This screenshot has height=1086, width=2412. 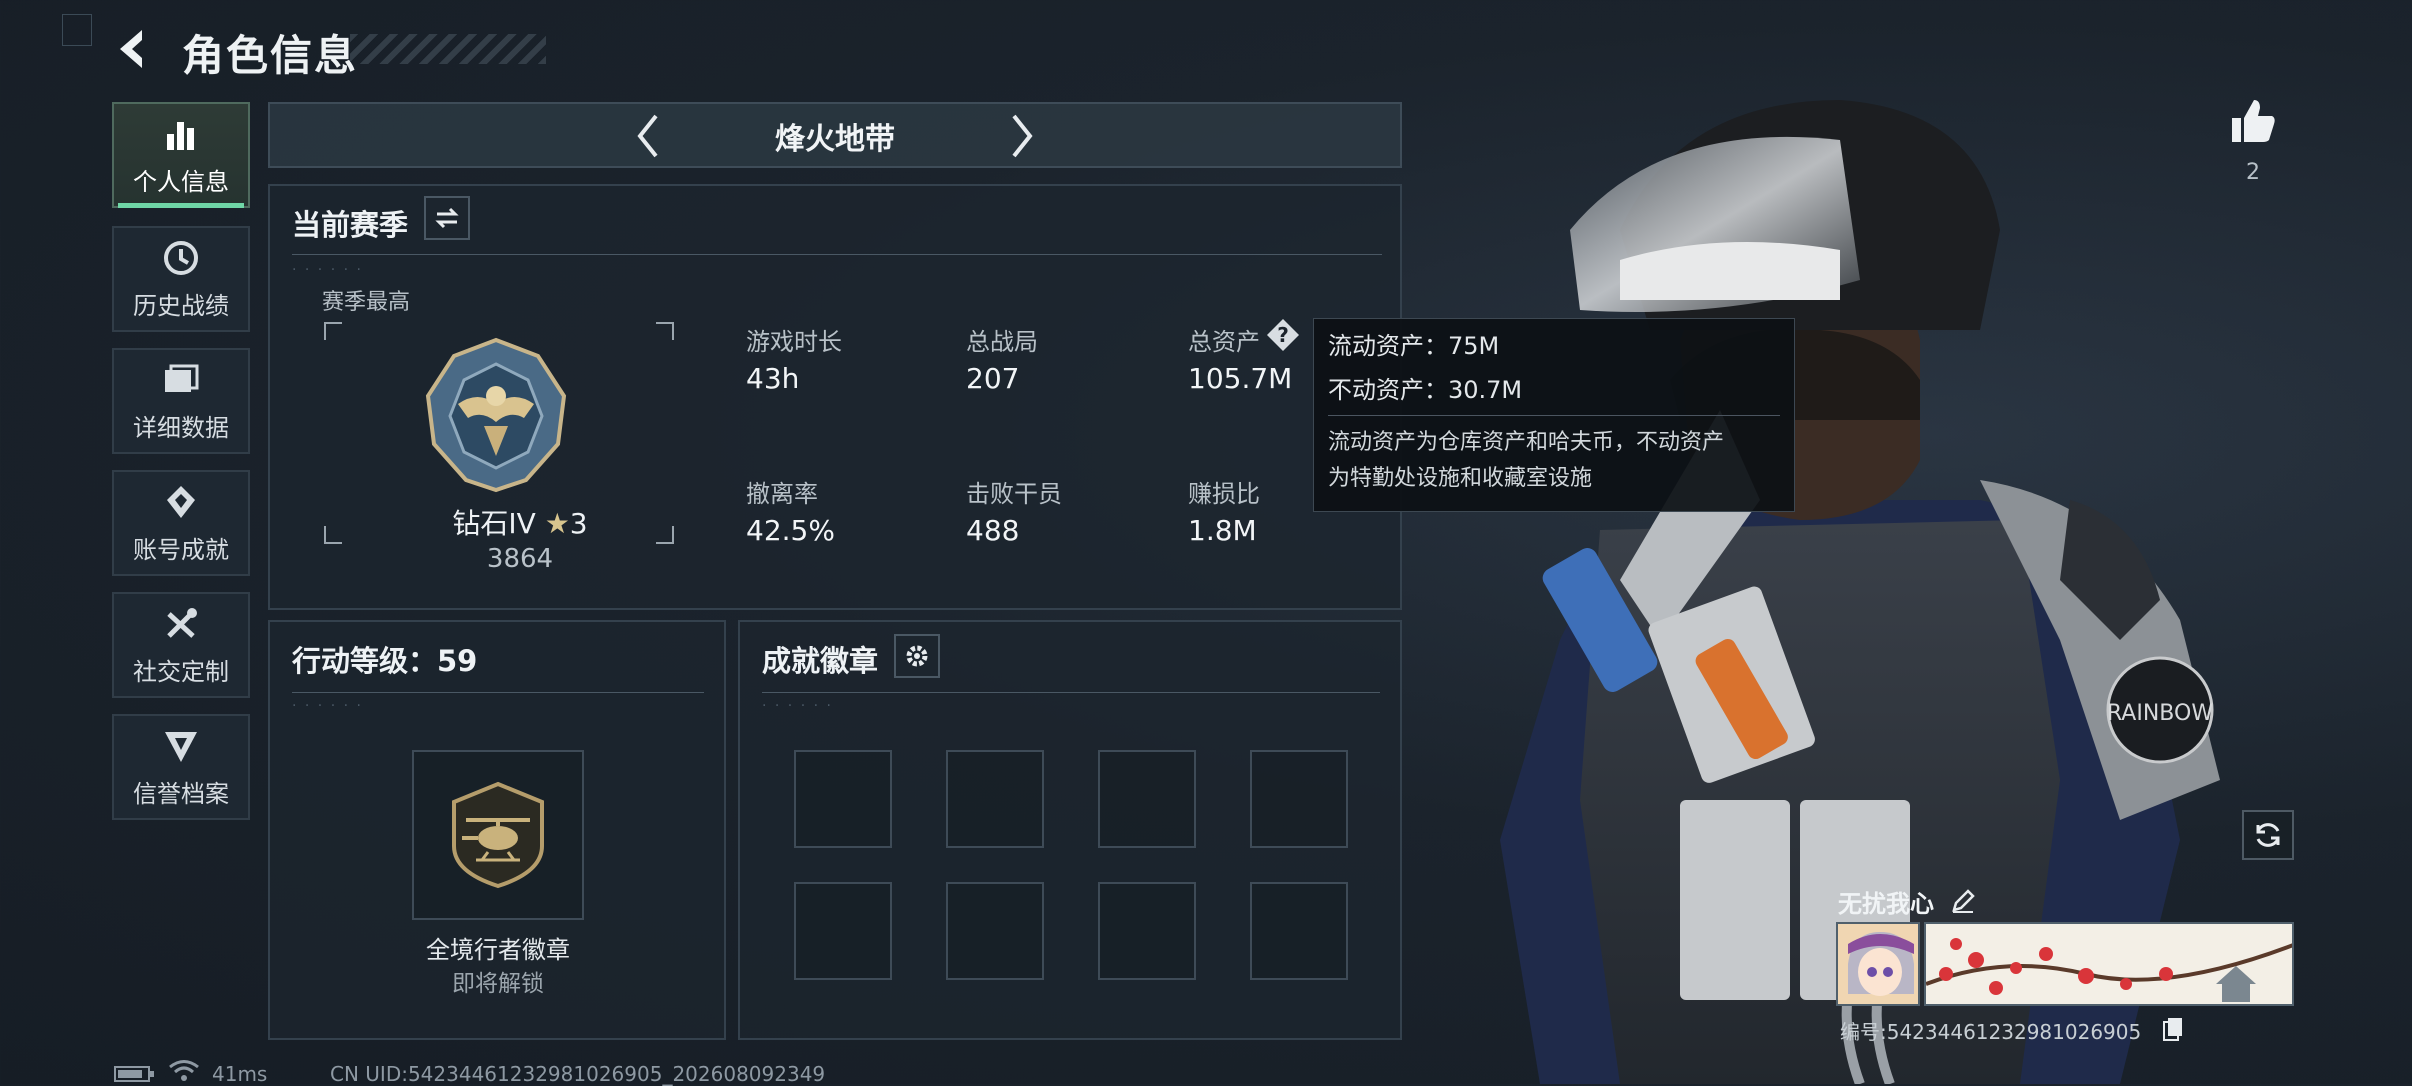 I want to click on back-arrow-icon, so click(x=135, y=49).